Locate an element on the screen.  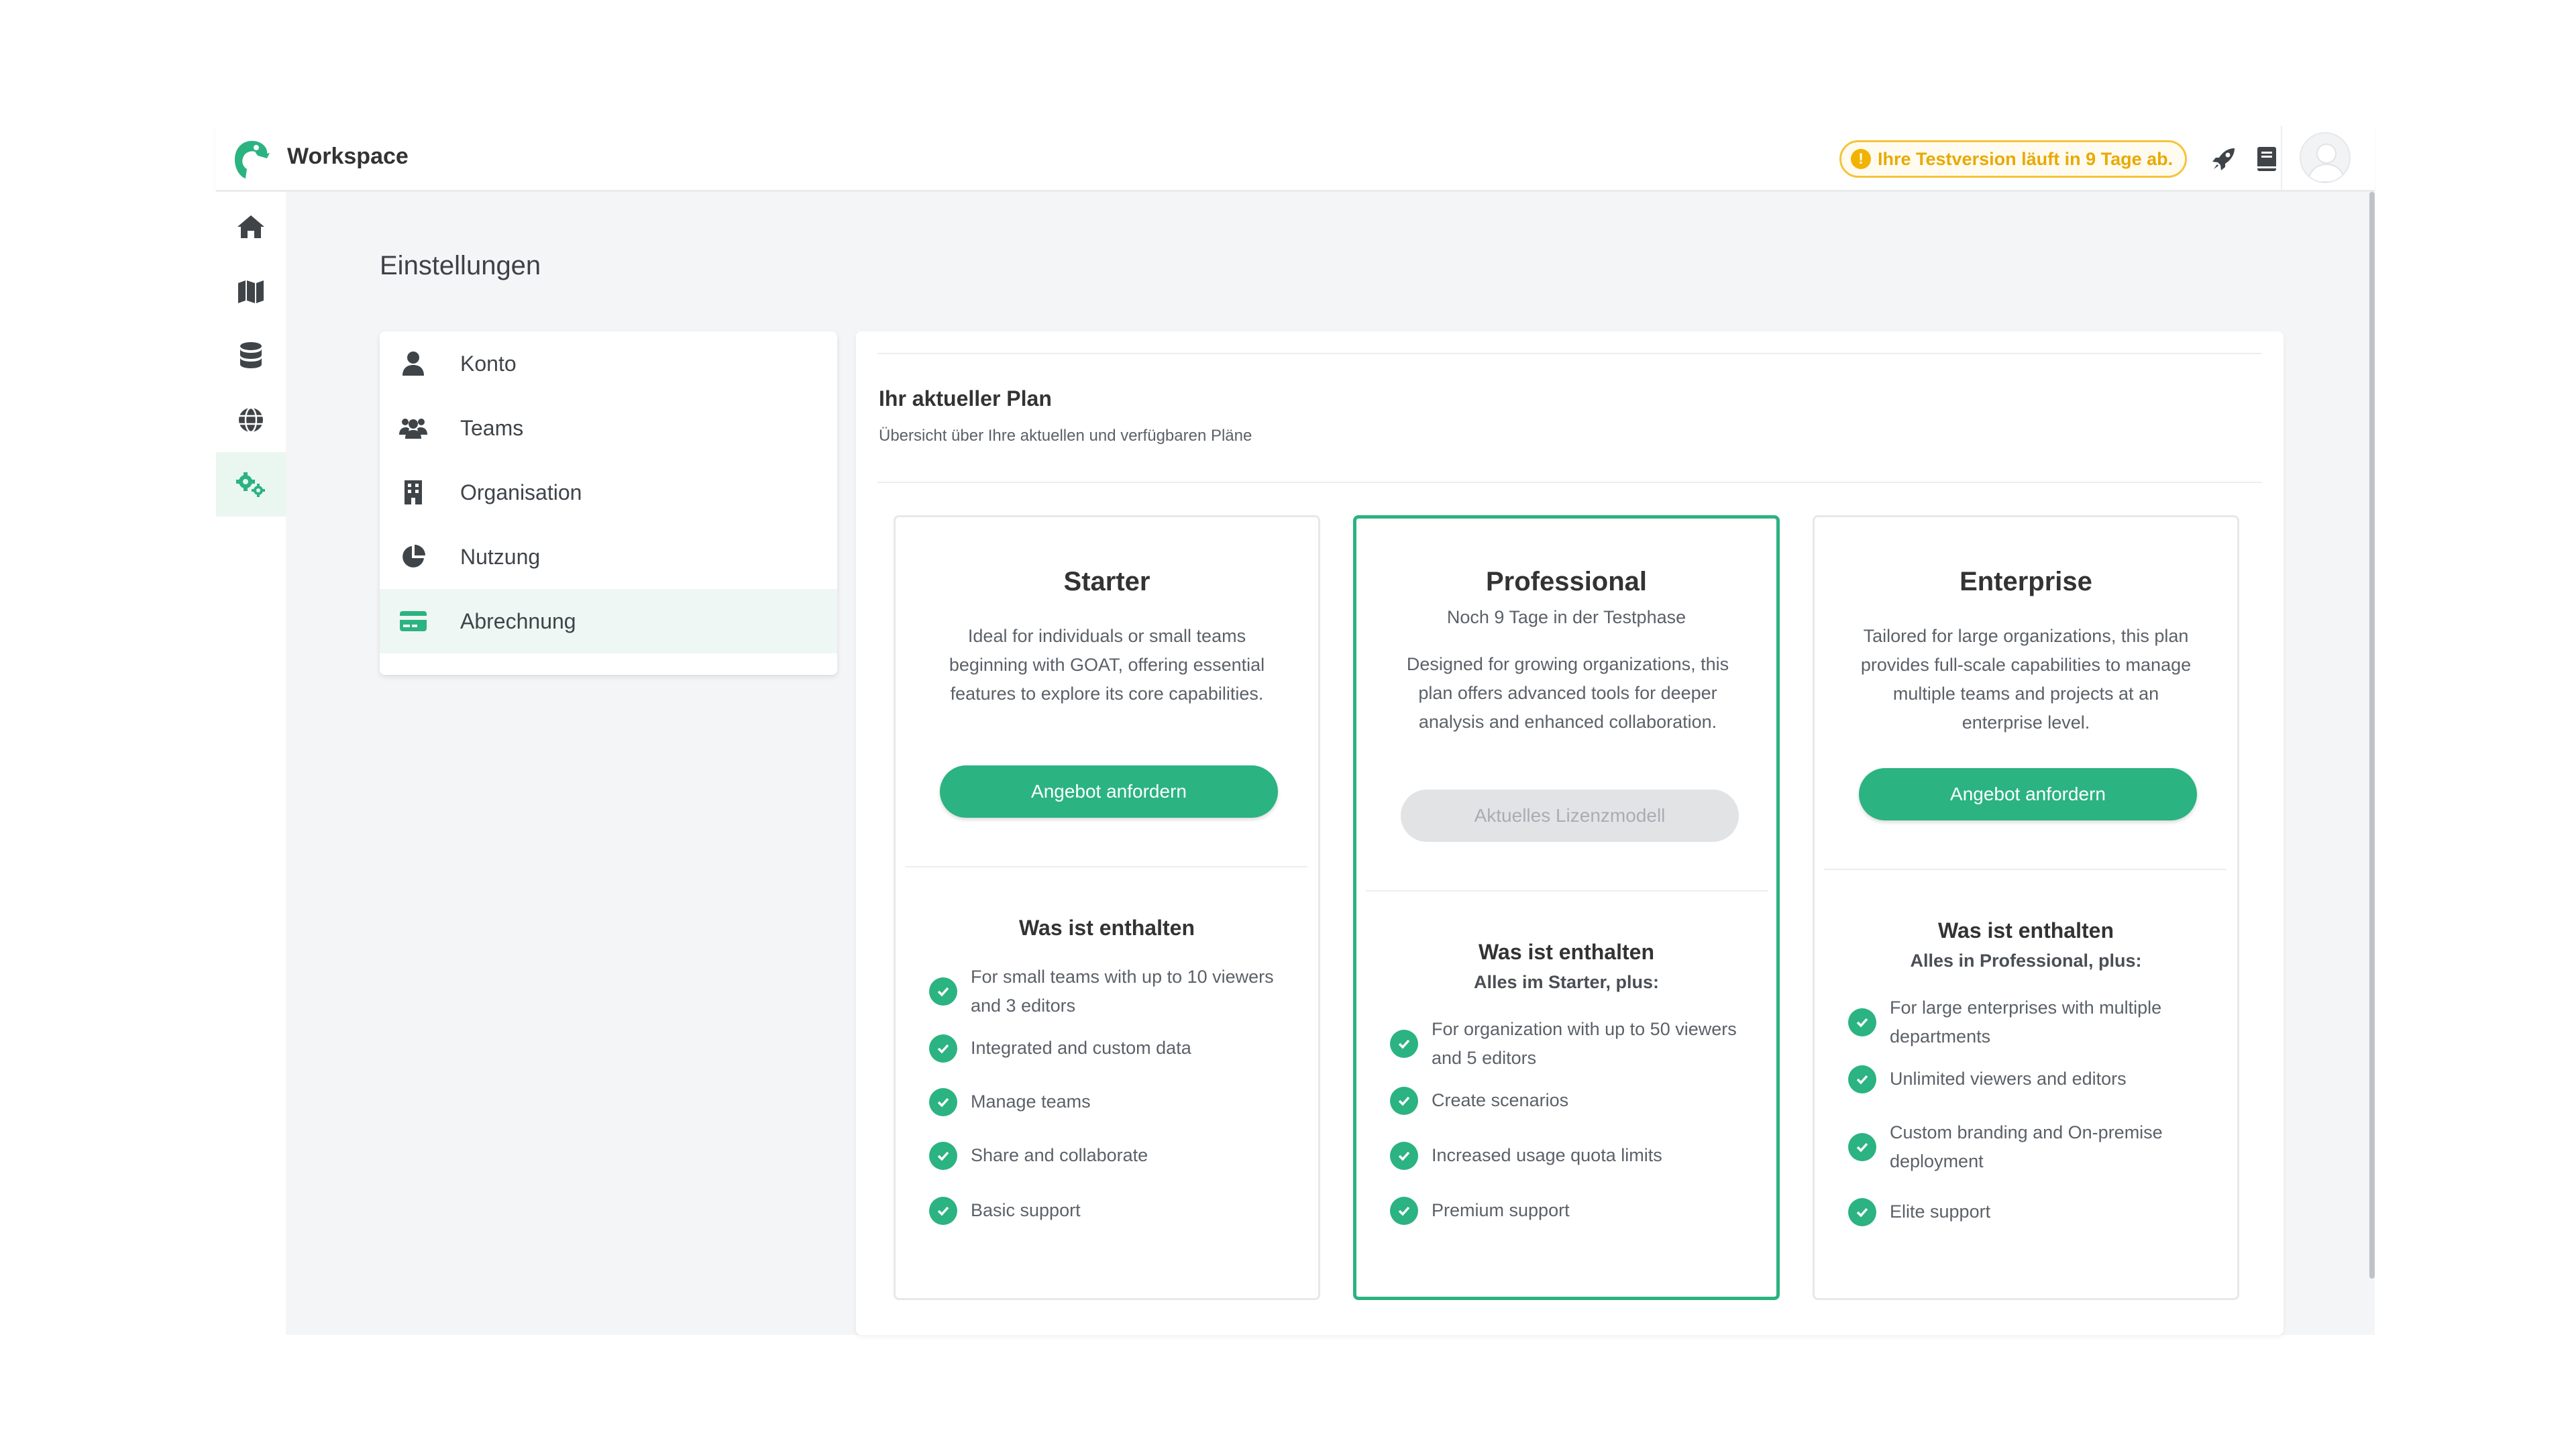
sidebar-item-settings is located at coordinates (251, 484).